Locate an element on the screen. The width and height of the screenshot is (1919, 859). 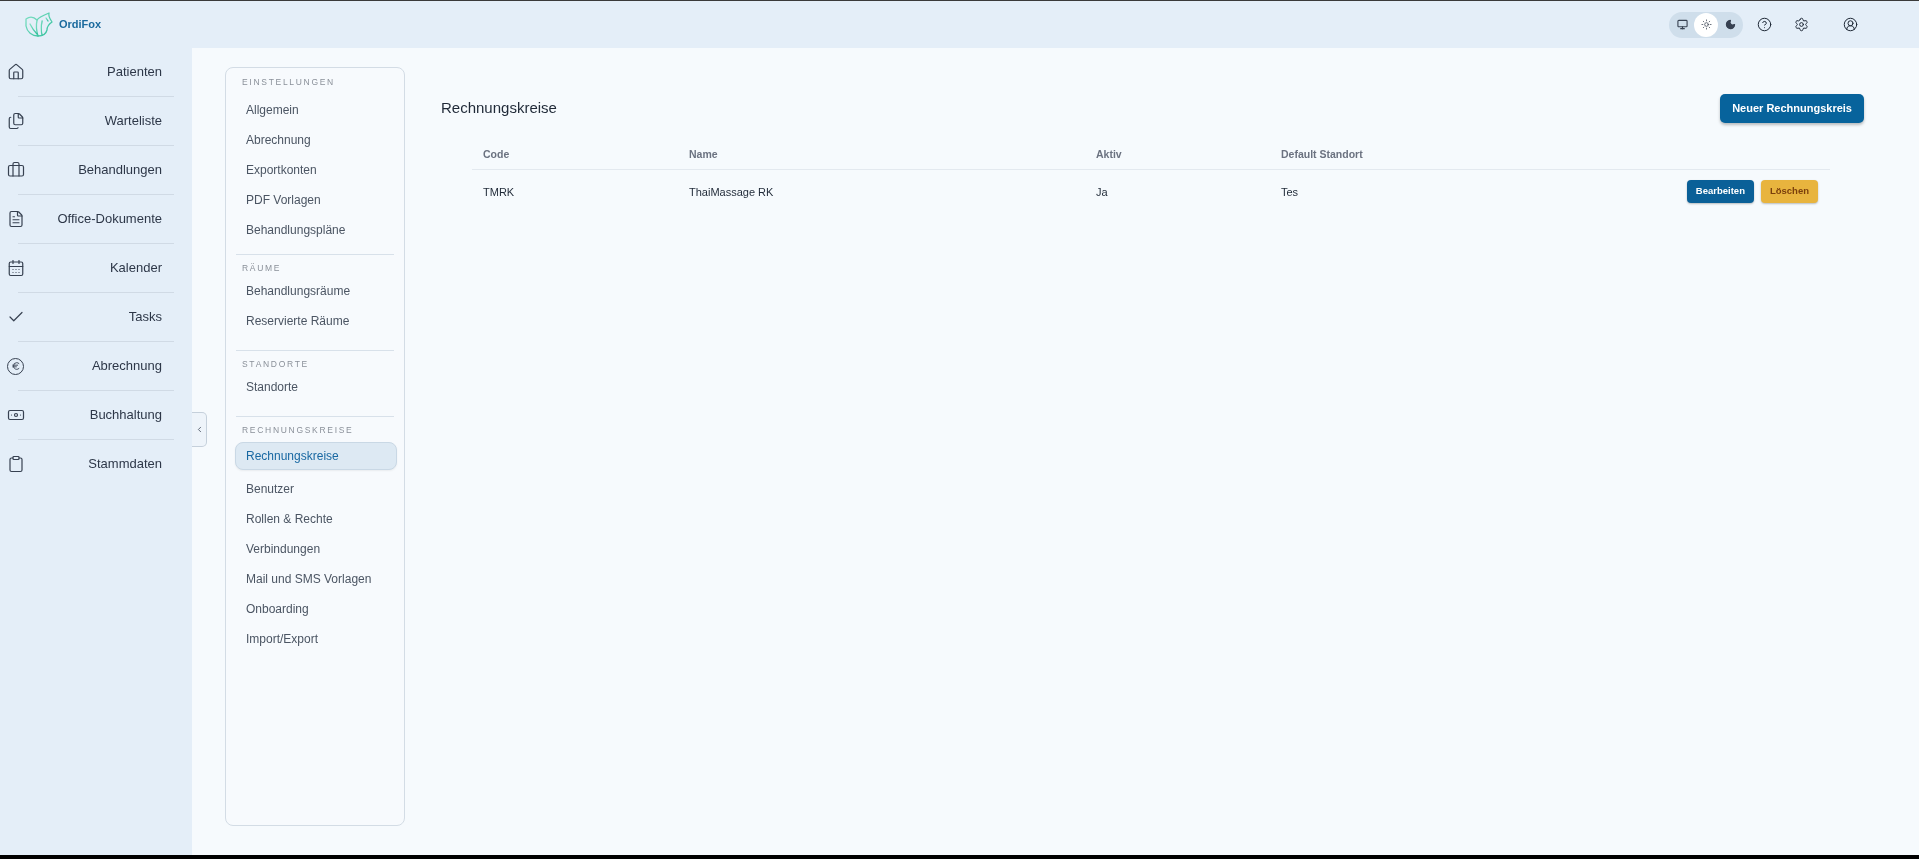
sidebar-item: Patienten is located at coordinates (96, 72).